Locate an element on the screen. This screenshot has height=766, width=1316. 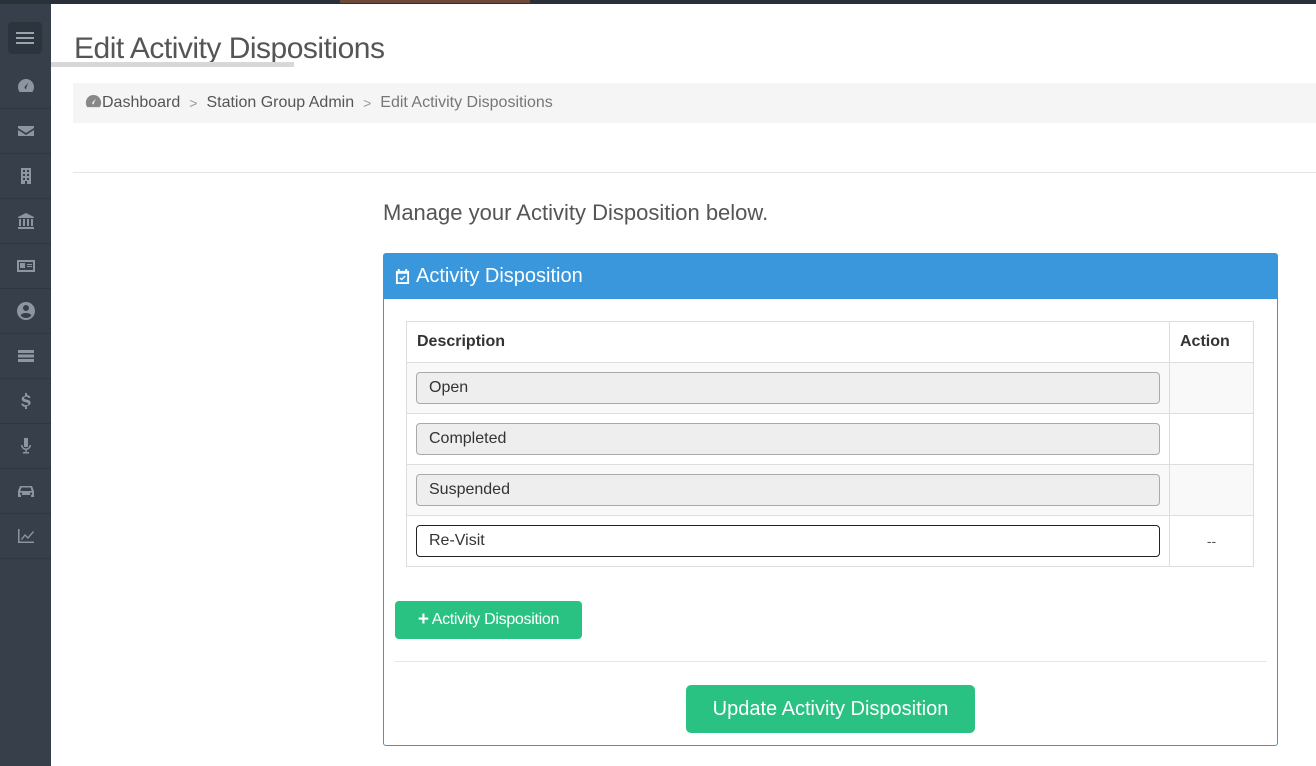
sidebar is located at coordinates (25, 385).